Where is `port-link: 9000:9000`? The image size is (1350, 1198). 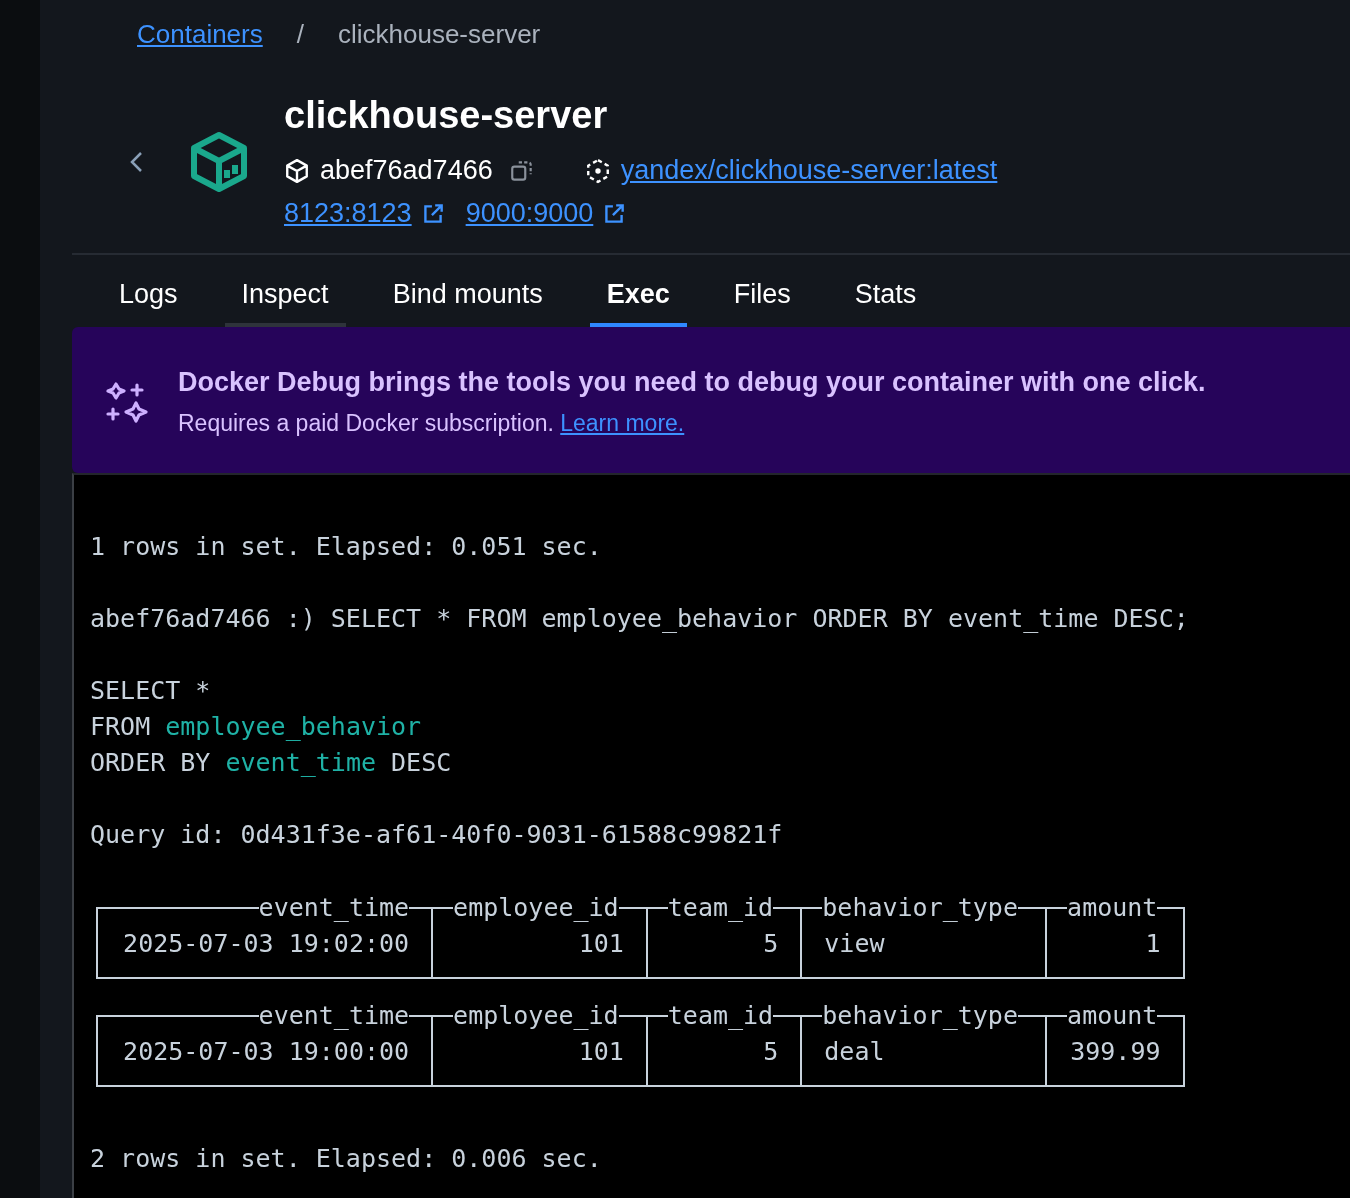 port-link: 9000:9000 is located at coordinates (529, 213).